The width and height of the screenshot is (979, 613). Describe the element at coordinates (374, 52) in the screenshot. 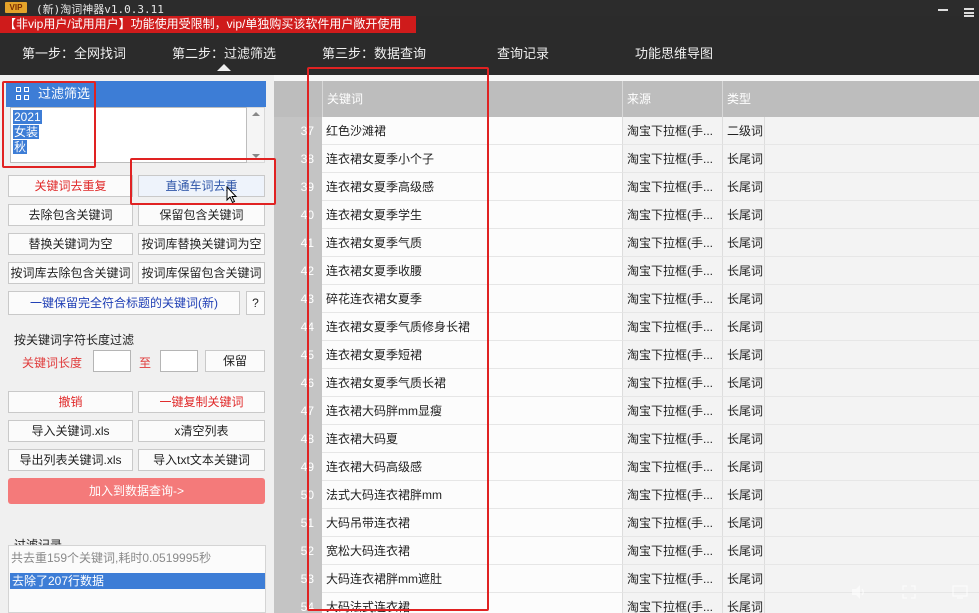

I see `tab-step3-query: 第三步：数据查询` at that location.